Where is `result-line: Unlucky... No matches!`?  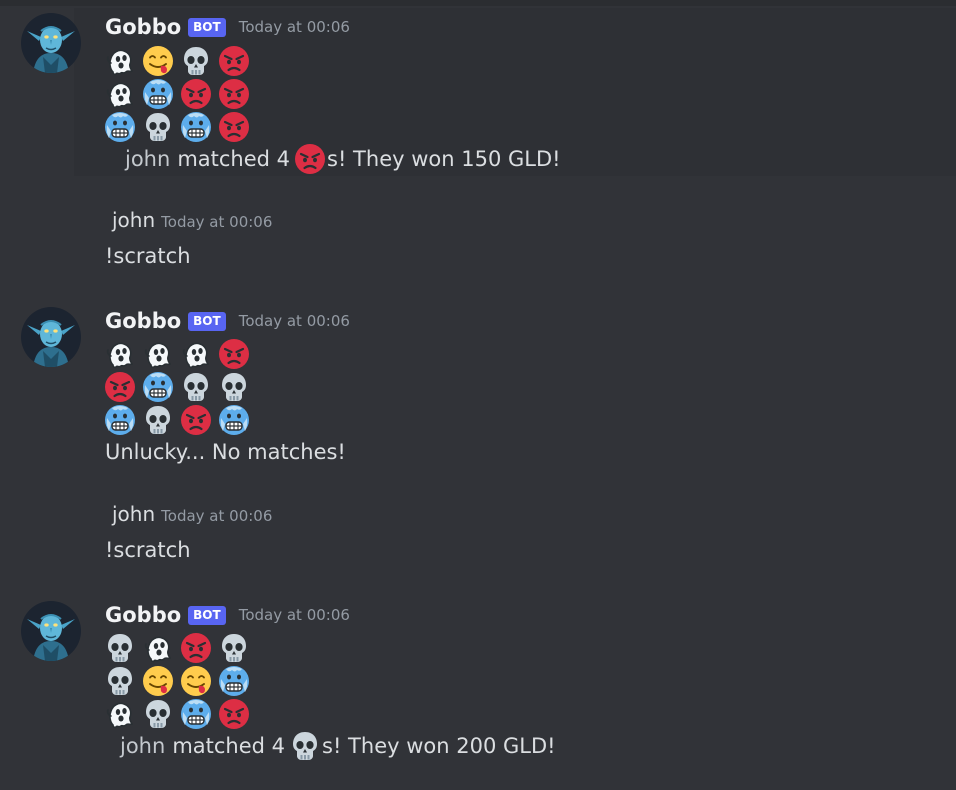 result-line: Unlucky... No matches! is located at coordinates (225, 452).